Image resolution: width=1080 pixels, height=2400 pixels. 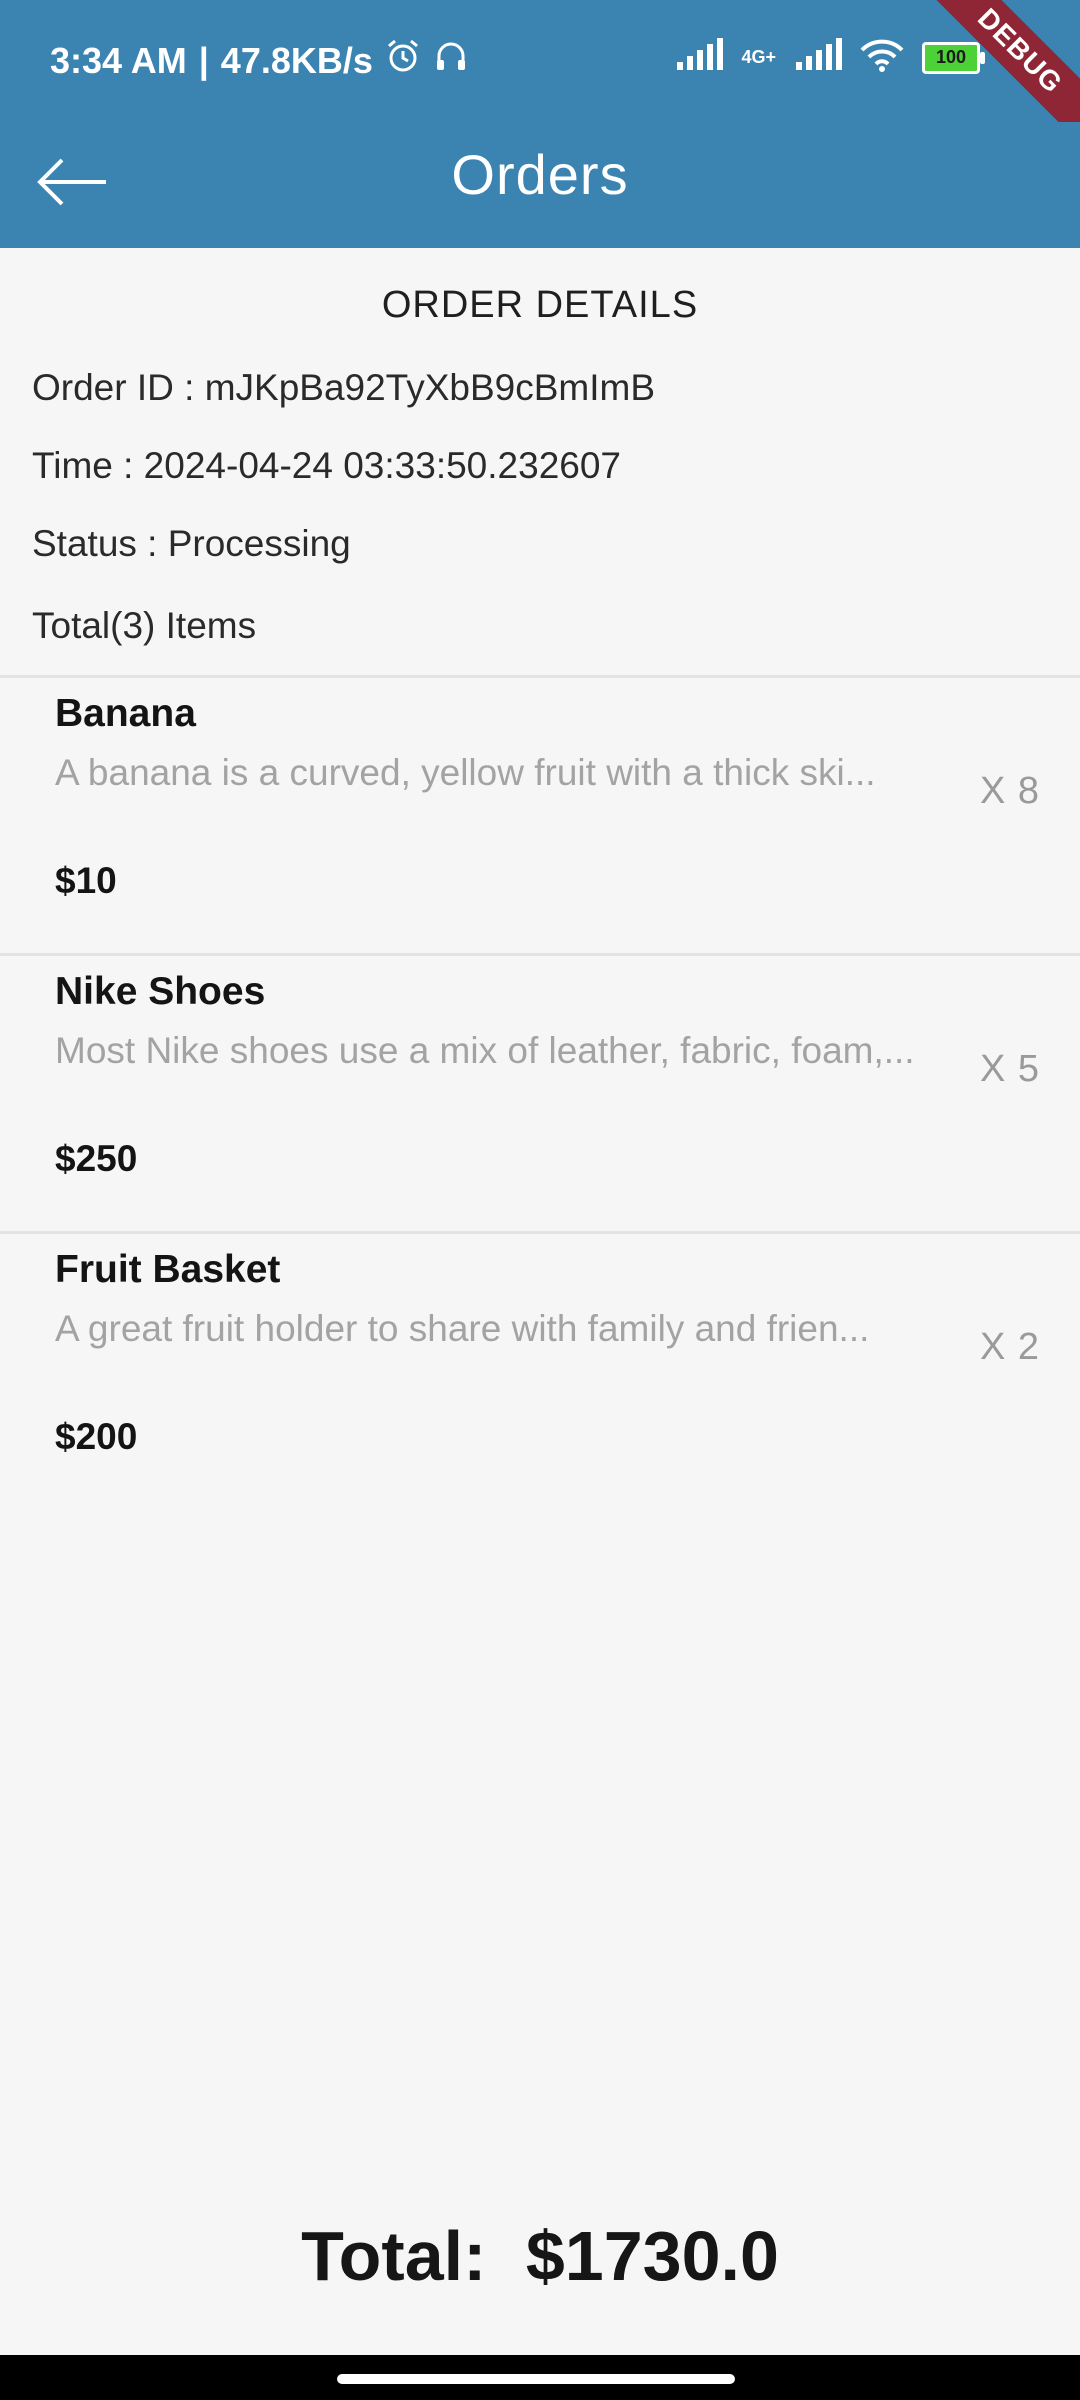 I want to click on wifi-icon, so click(x=882, y=57).